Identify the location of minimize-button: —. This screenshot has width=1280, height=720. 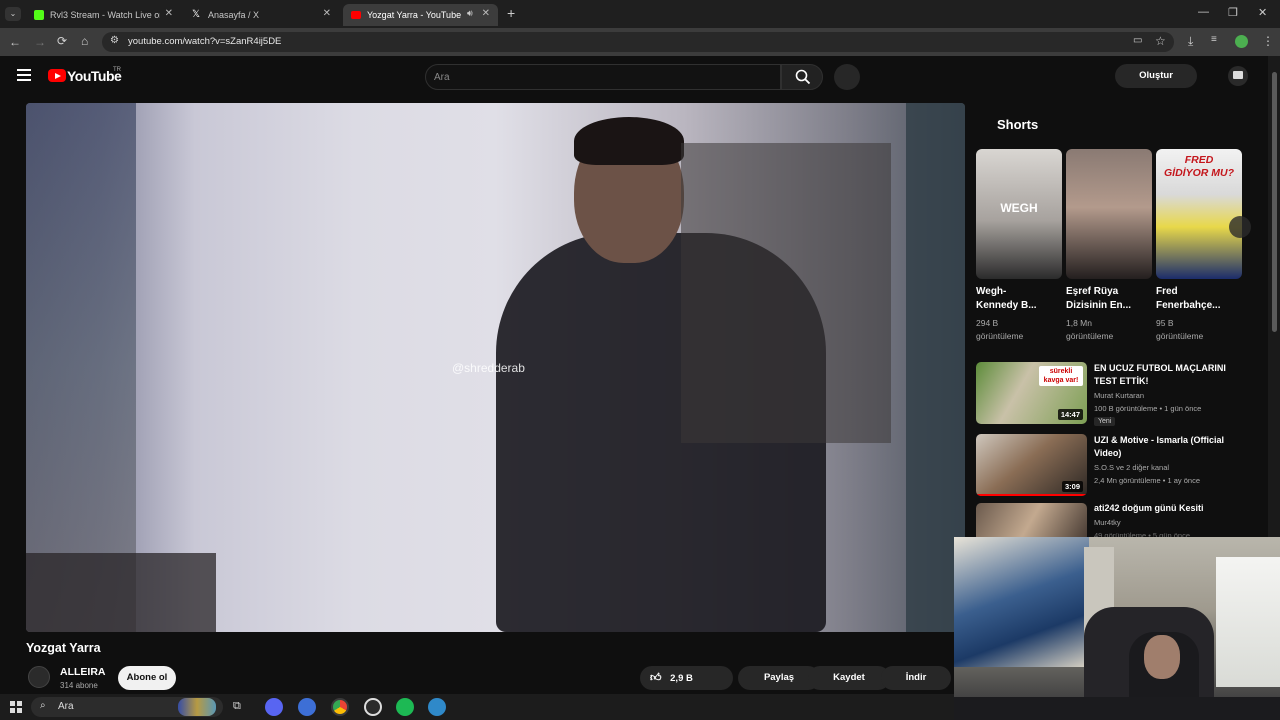
(1203, 12).